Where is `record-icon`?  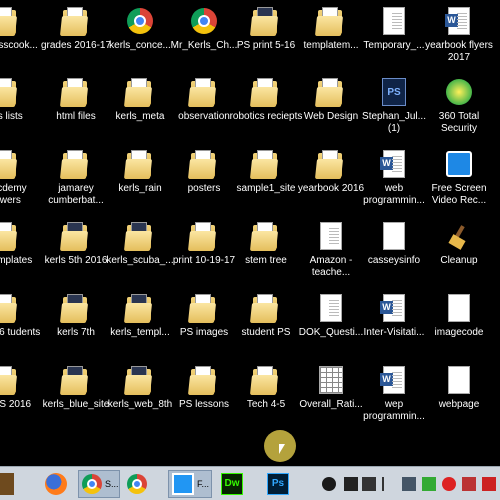 record-icon is located at coordinates (449, 484).